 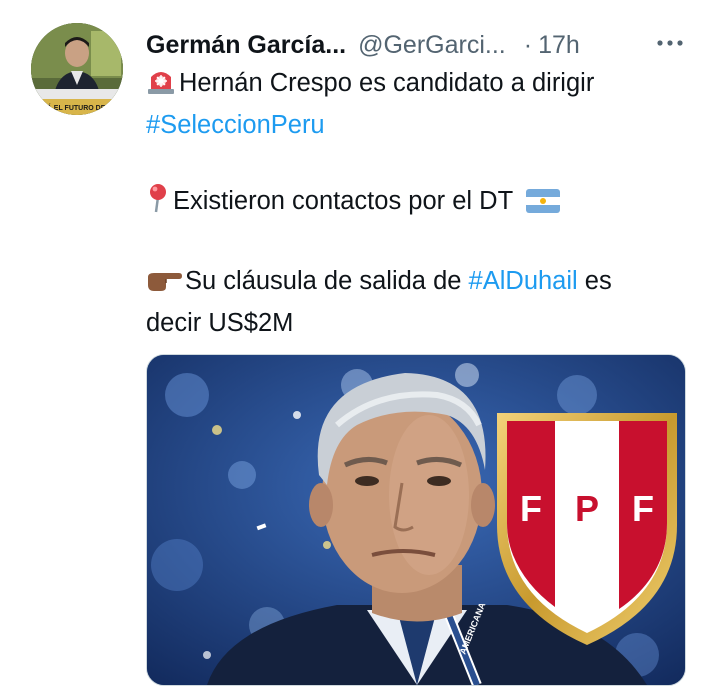 I want to click on avatar-image: SERÁ EL FUTURO DE DAV, so click(x=77, y=69).